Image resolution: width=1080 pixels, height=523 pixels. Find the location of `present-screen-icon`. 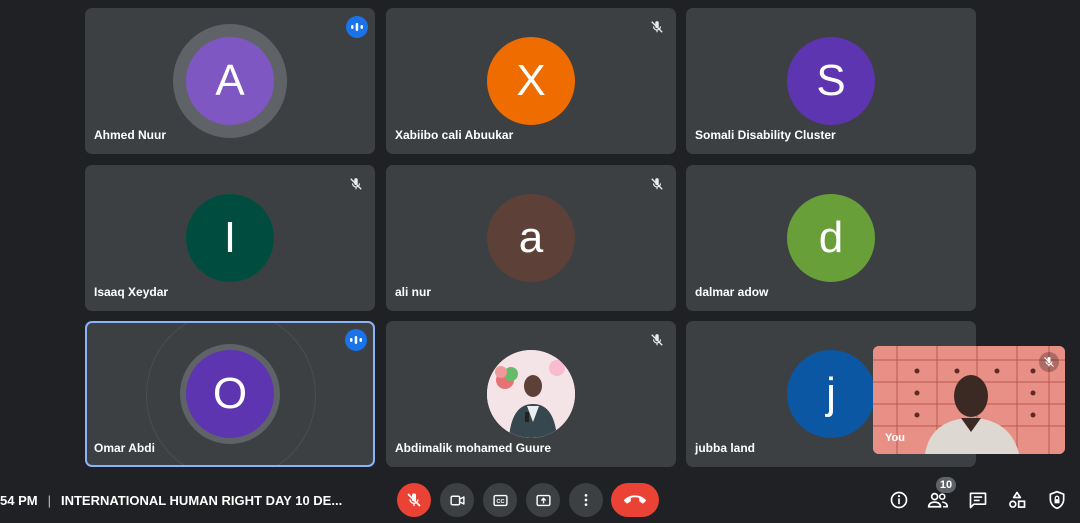

present-screen-icon is located at coordinates (543, 500).